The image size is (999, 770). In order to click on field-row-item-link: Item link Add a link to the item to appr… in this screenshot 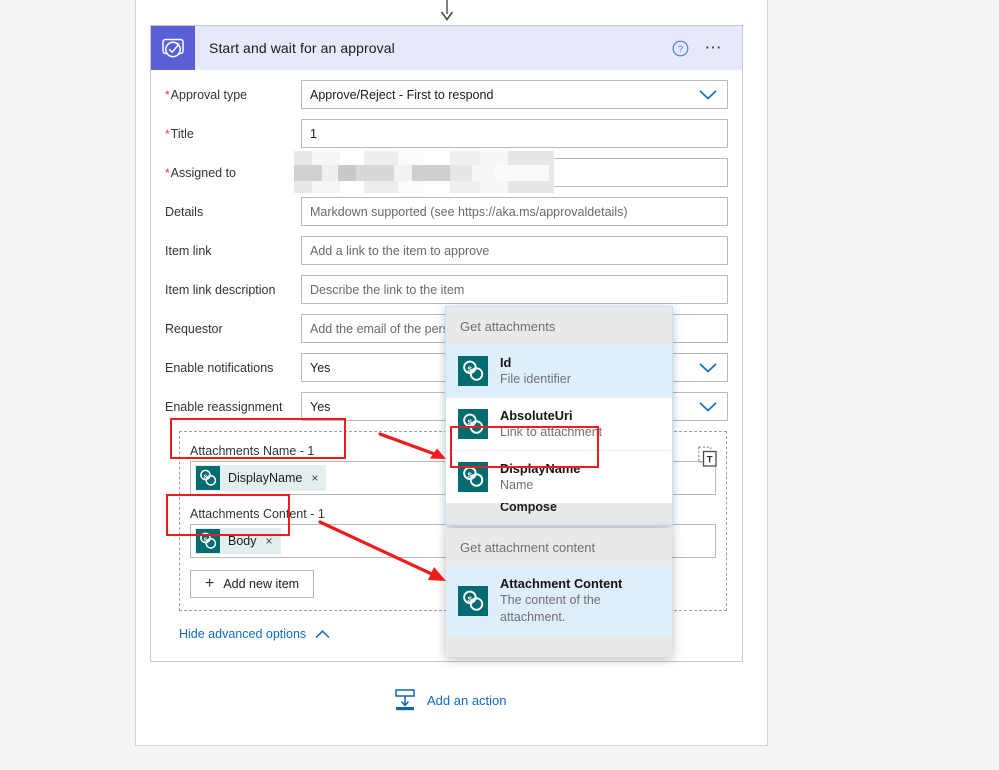, I will do `click(446, 250)`.